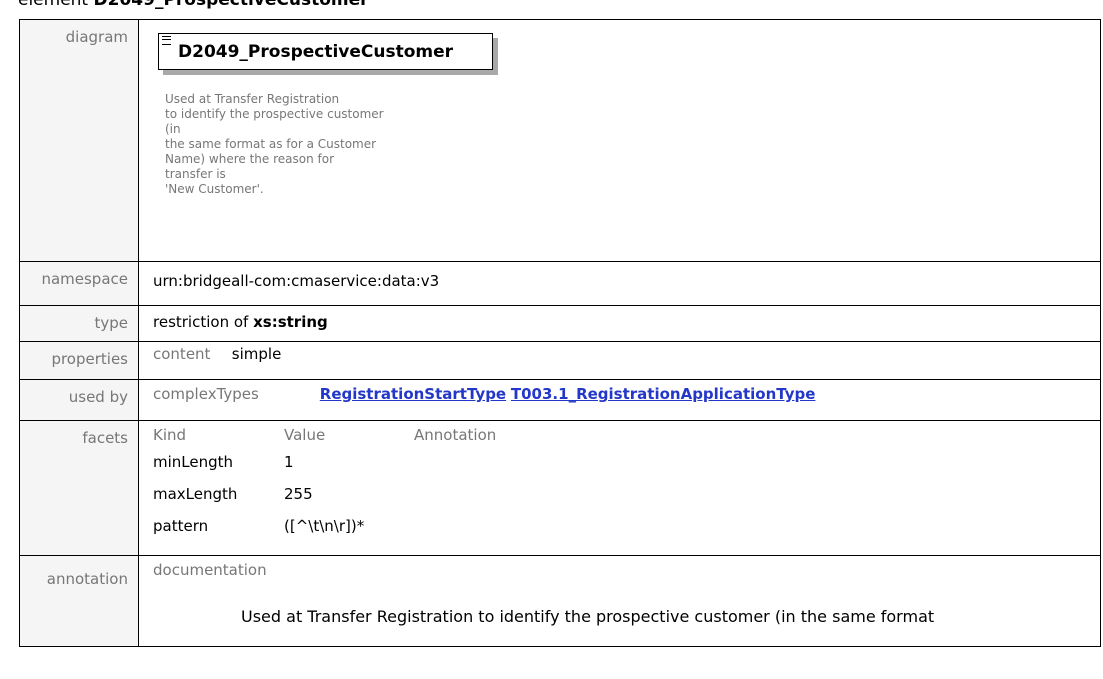 The height and width of the screenshot is (679, 1103). Describe the element at coordinates (626, 462) in the screenshot. I see `facet-row: minLength 1` at that location.